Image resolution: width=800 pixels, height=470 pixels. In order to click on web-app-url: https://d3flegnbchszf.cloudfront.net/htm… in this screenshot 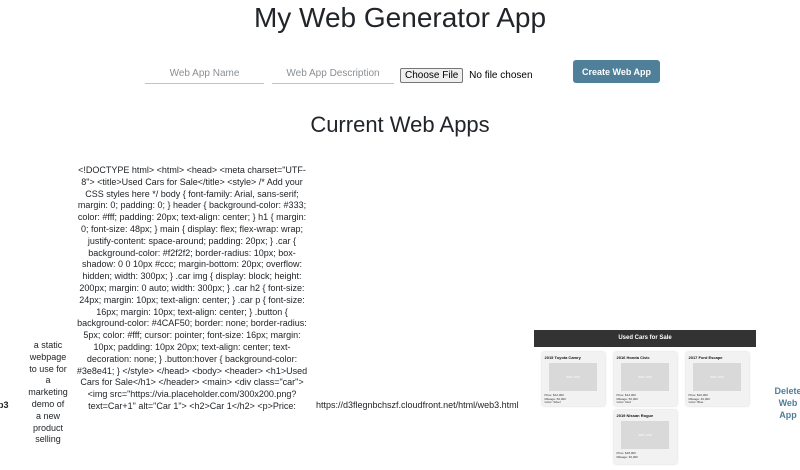, I will do `click(417, 405)`.